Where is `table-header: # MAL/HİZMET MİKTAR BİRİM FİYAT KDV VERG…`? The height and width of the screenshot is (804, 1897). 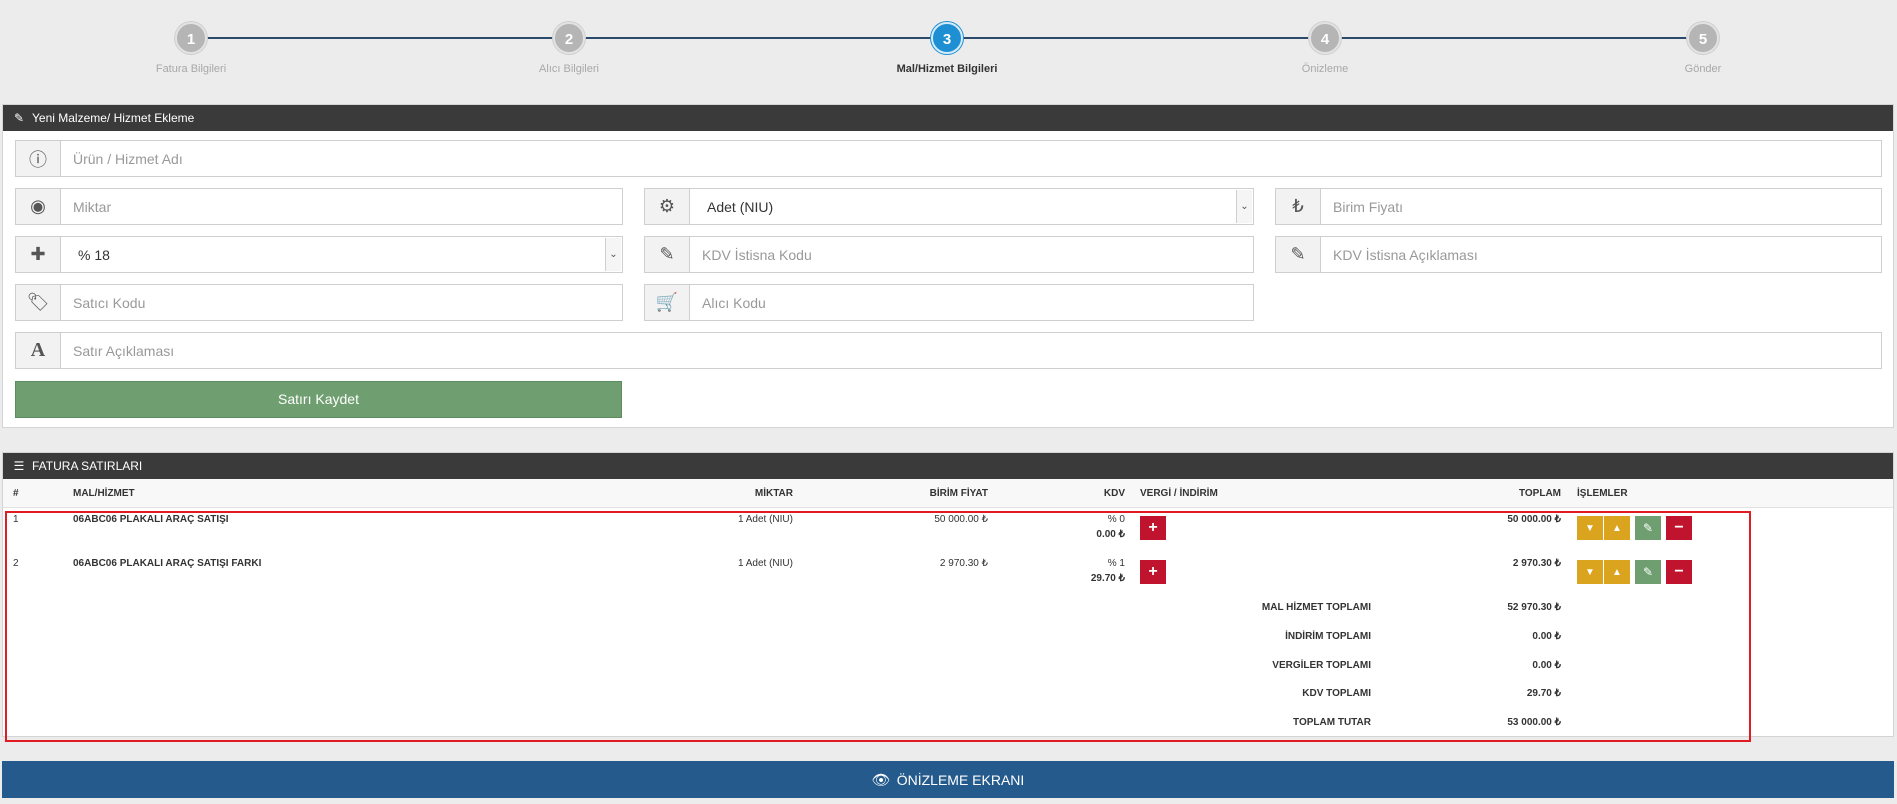
table-header: # MAL/HİZMET MİKTAR BİRİM FİYAT KDV VERG… is located at coordinates (948, 493).